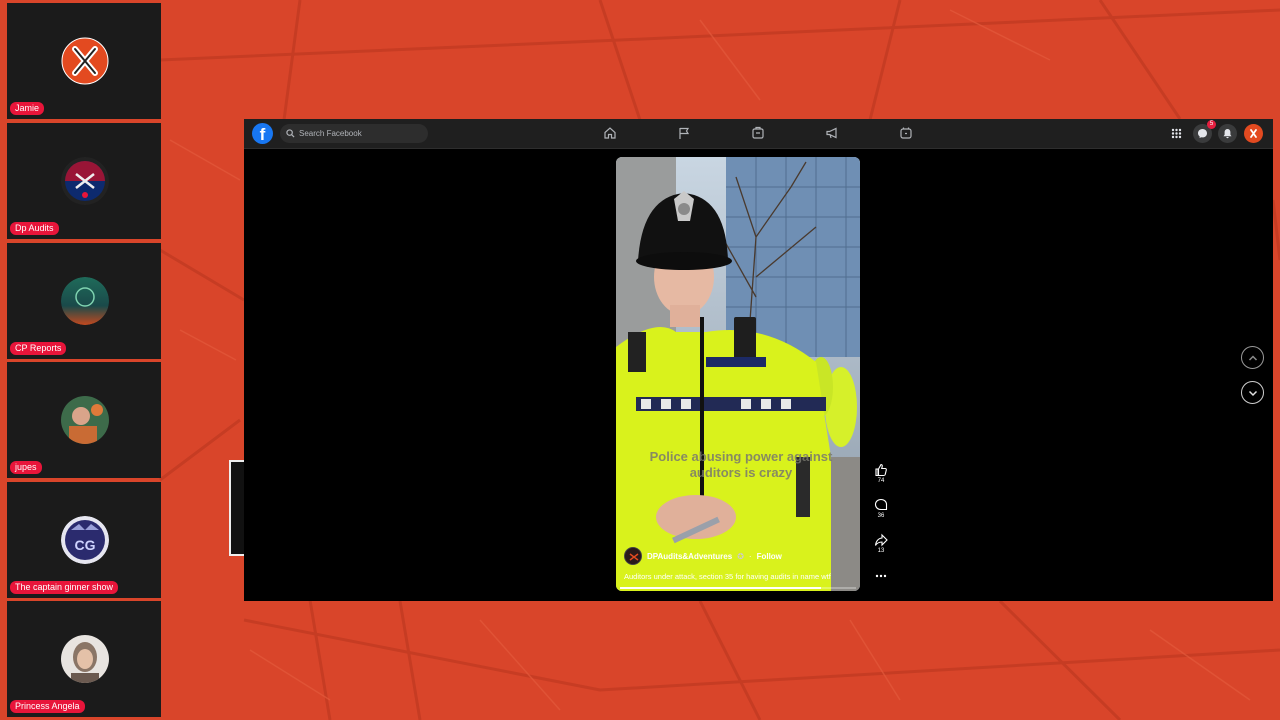  I want to click on cg-logo-avatar-icon: CG, so click(85, 540).